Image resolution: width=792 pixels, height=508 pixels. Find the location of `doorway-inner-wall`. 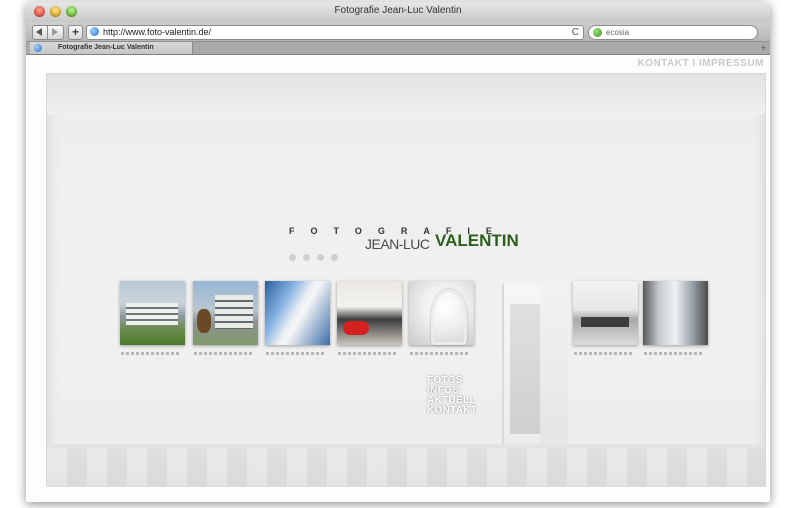

doorway-inner-wall is located at coordinates (525, 369).